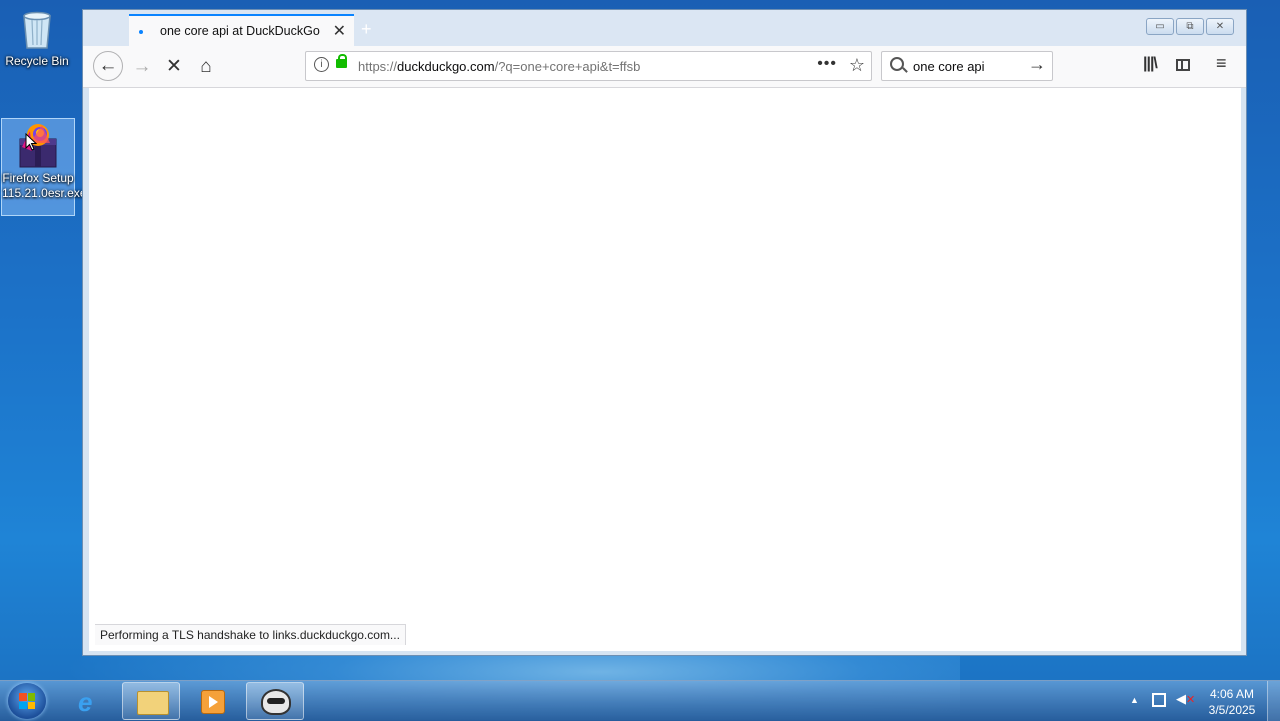  I want to click on installer-app-icon, so click(276, 702).